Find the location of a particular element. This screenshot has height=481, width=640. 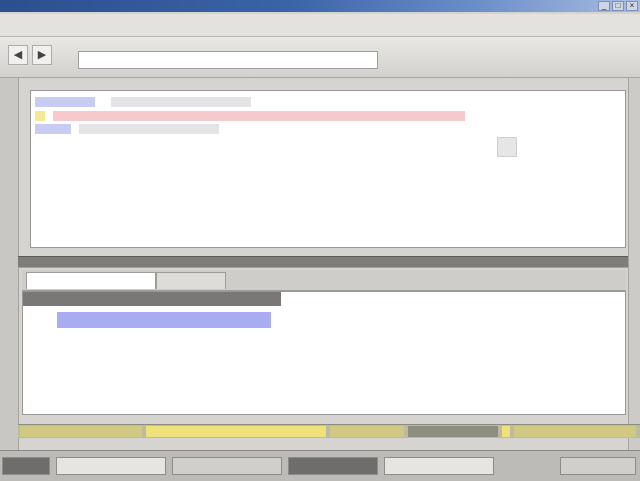

pane-splitter is located at coordinates (323, 262).